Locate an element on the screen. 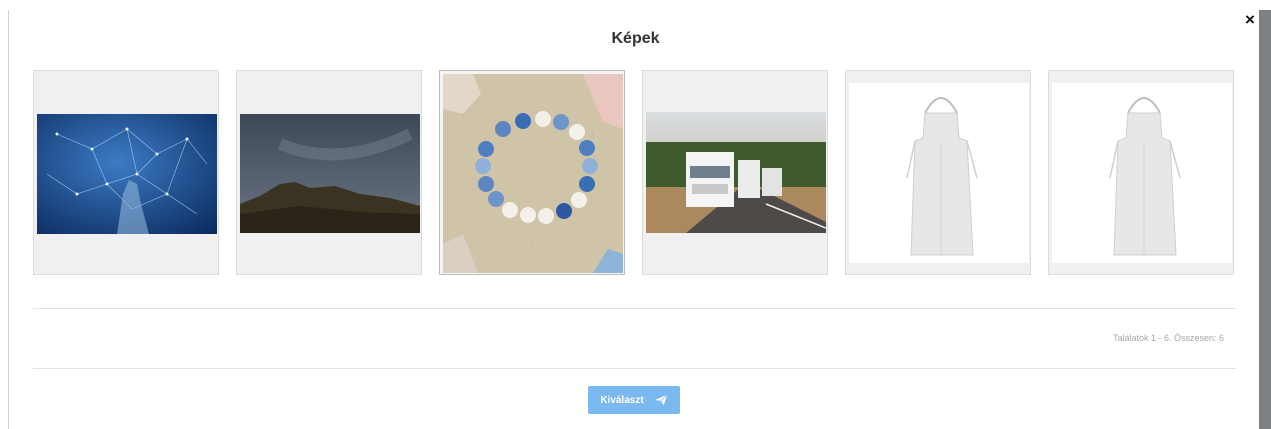 The height and width of the screenshot is (429, 1271). close-icon: × is located at coordinates (1250, 20).